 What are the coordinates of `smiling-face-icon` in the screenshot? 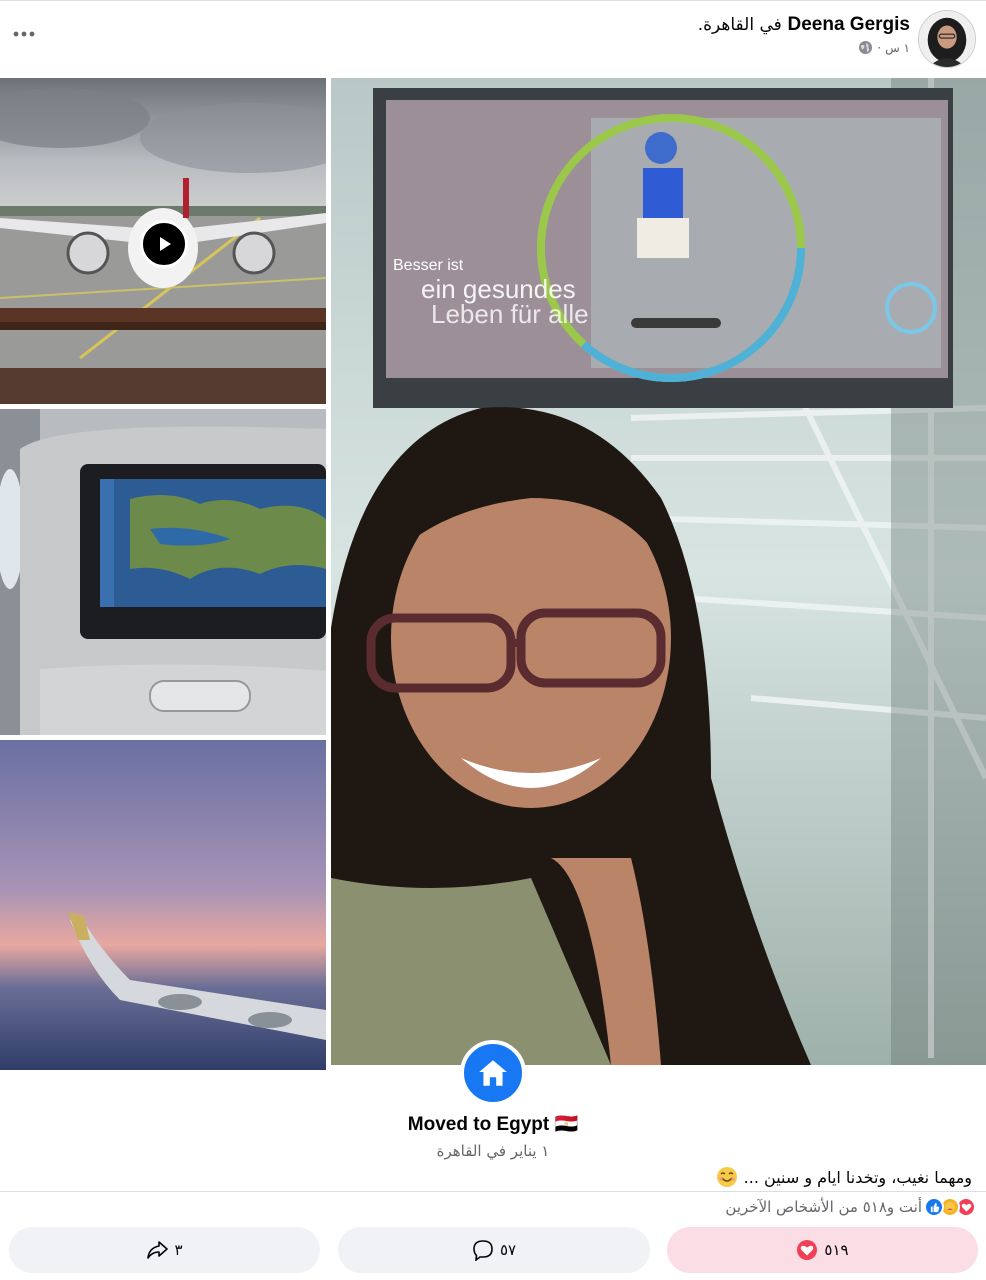 It's located at (726, 1177).